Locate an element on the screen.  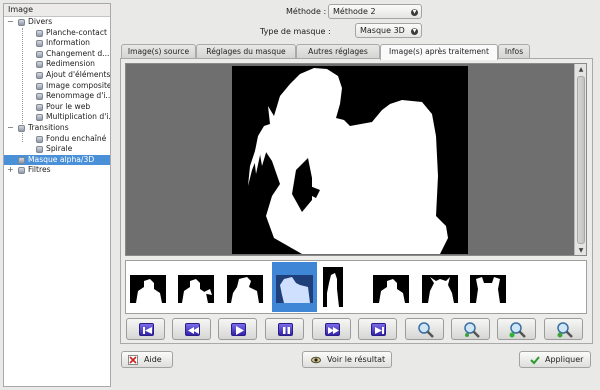
last-frame-icon is located at coordinates (378, 329).